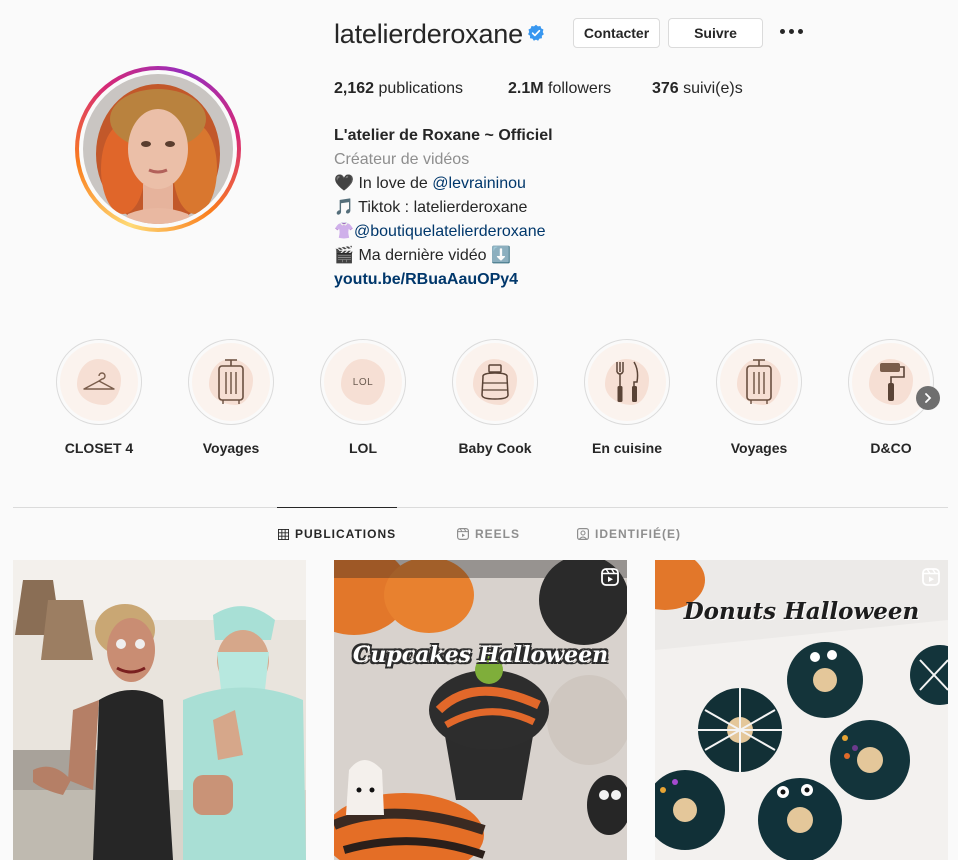 Image resolution: width=958 pixels, height=860 pixels. What do you see at coordinates (463, 534) in the screenshot?
I see `reels-icon` at bounding box center [463, 534].